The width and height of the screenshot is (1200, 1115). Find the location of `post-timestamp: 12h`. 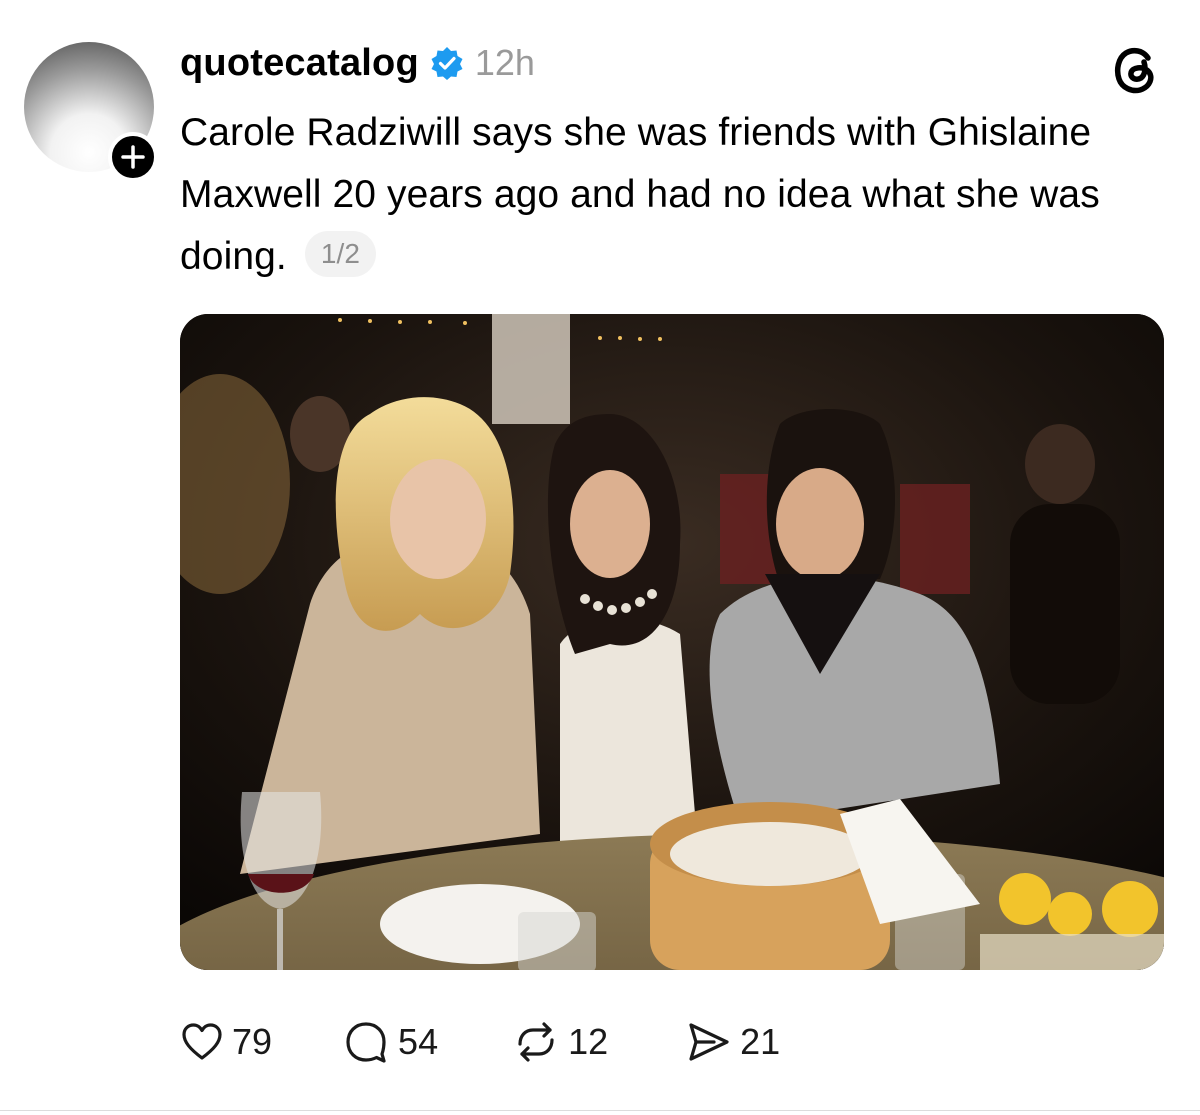

post-timestamp: 12h is located at coordinates (504, 62).